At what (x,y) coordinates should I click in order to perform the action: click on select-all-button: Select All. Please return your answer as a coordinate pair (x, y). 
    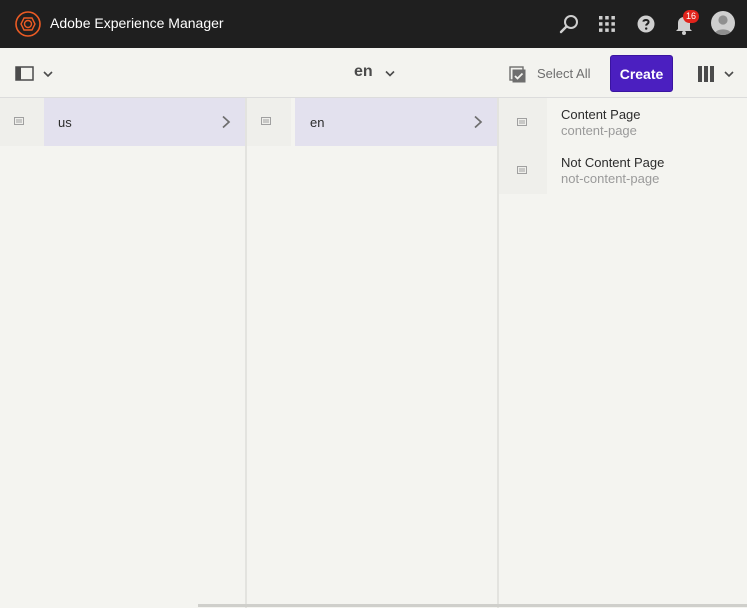
    Looking at the image, I should click on (563, 73).